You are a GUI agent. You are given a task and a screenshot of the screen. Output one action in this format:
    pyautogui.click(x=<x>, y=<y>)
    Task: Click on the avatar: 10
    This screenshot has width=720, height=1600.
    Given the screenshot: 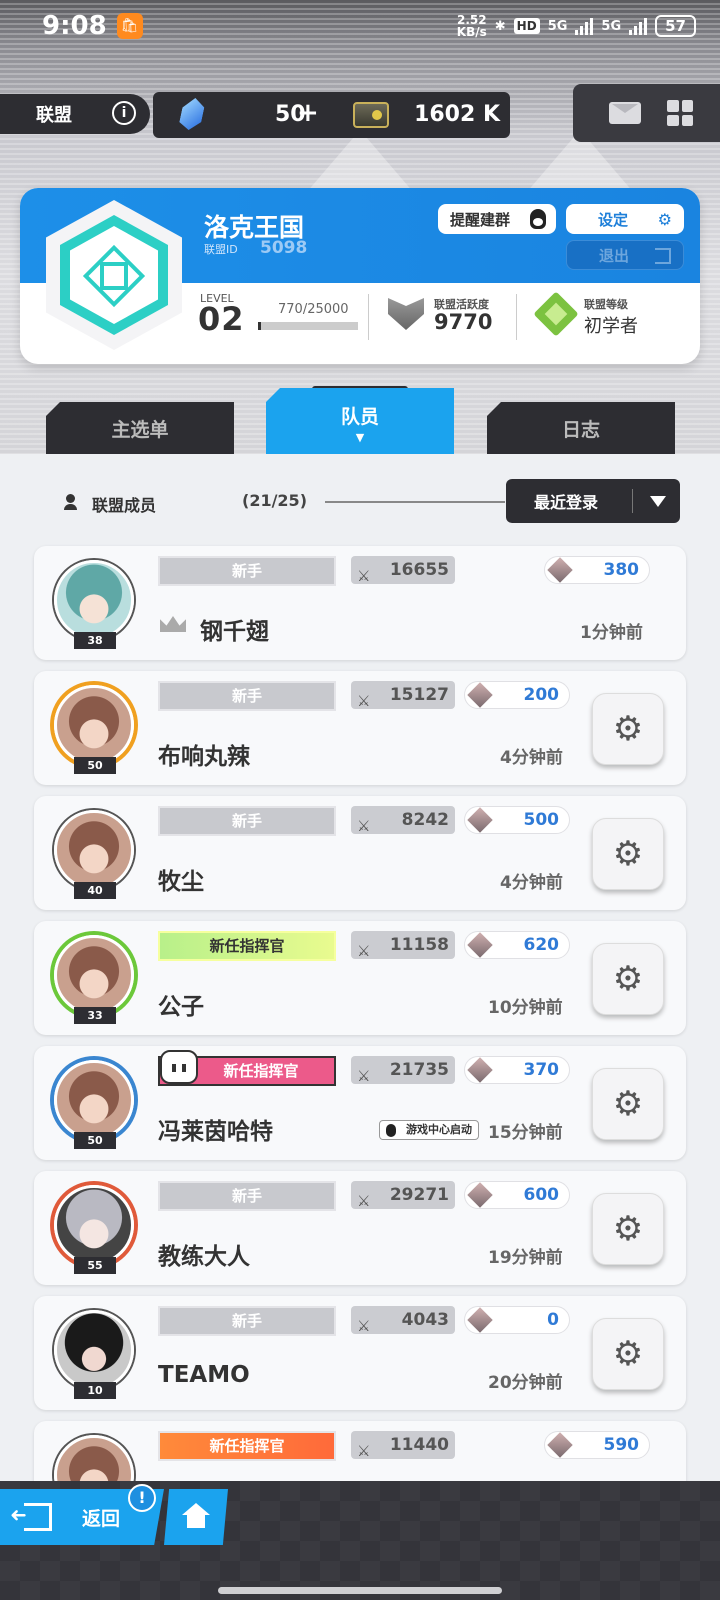 What is the action you would take?
    pyautogui.click(x=94, y=1352)
    